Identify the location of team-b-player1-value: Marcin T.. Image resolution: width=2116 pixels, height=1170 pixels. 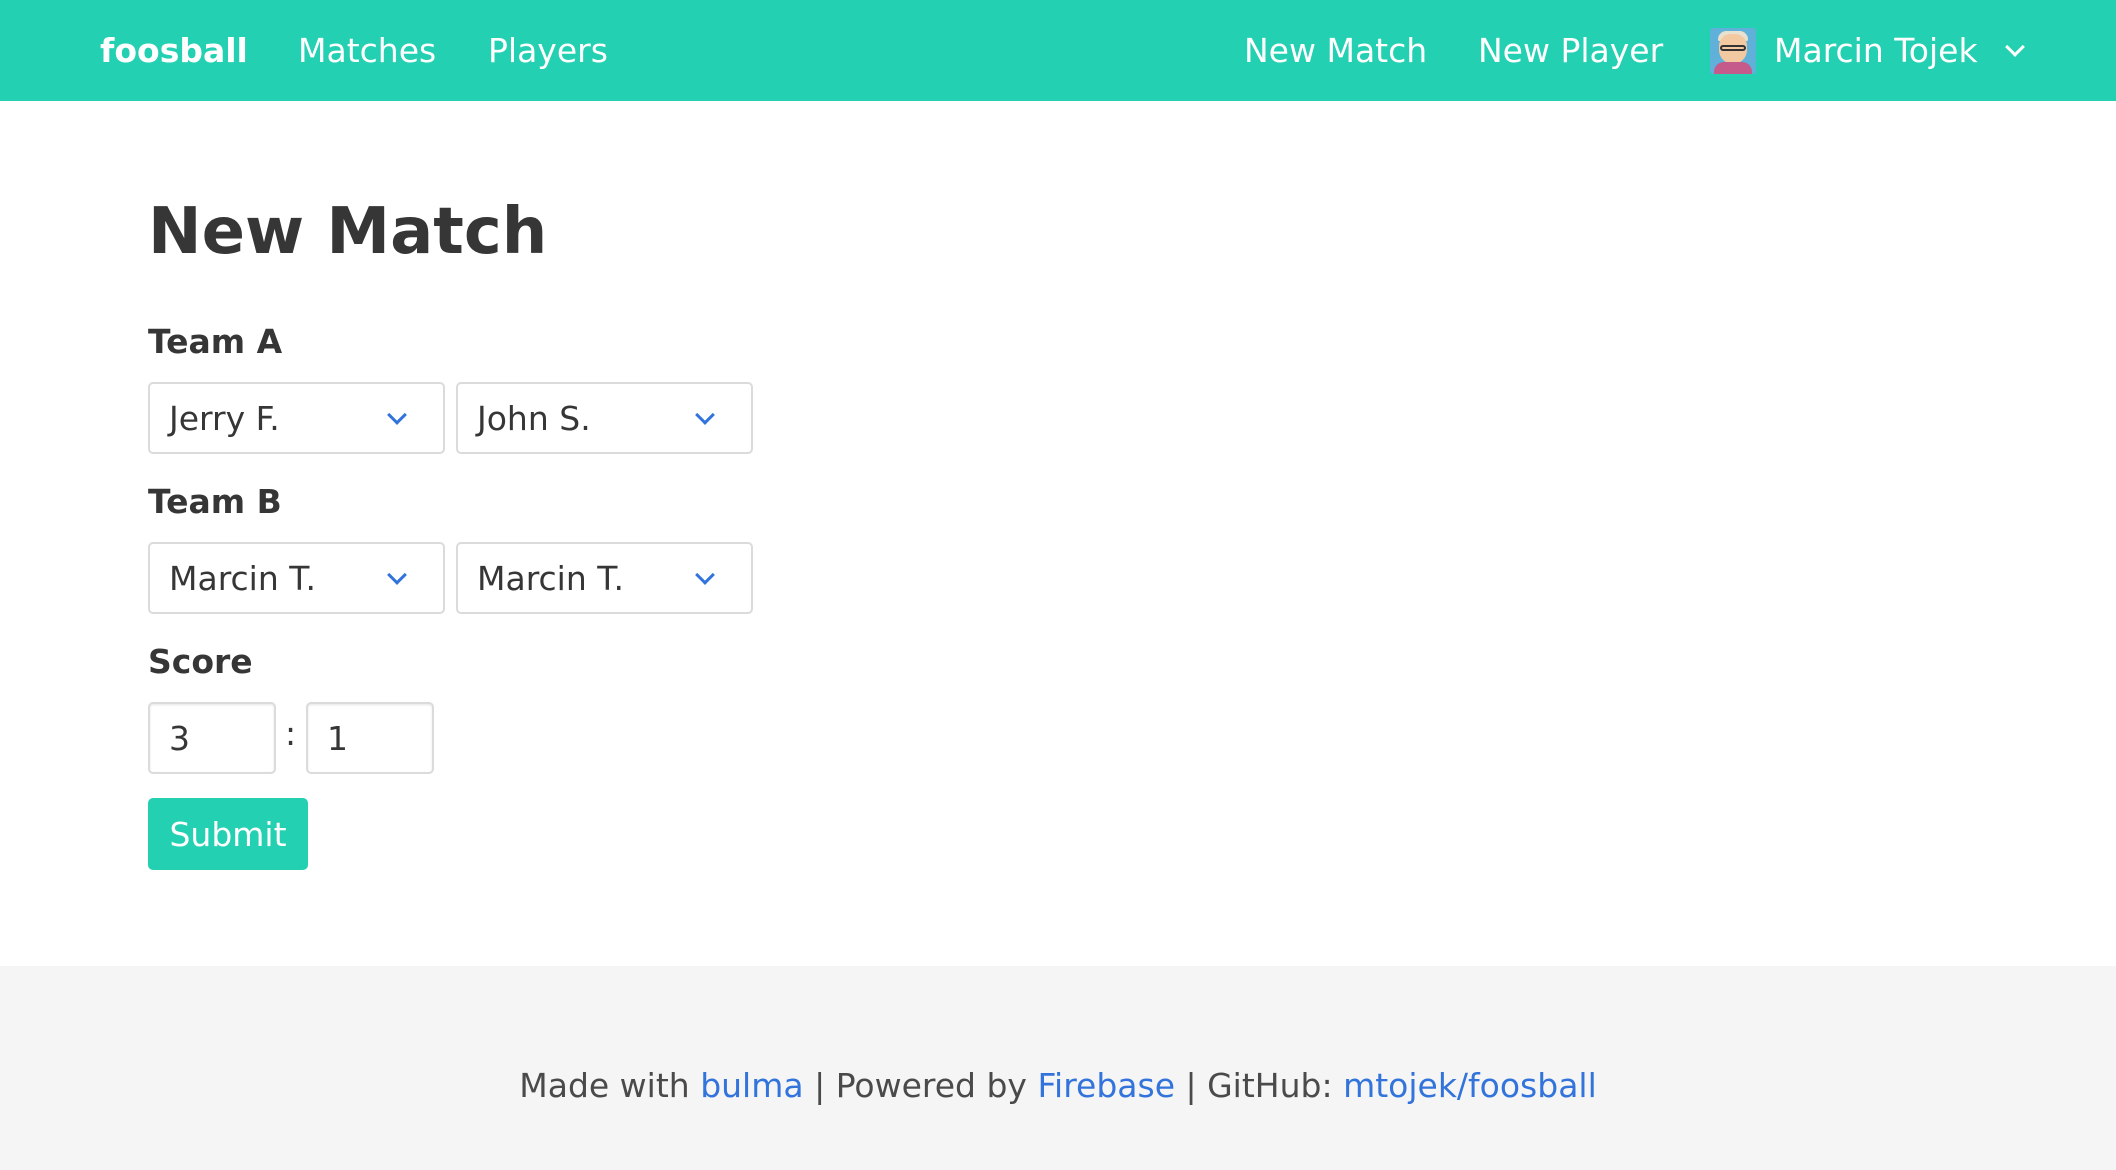
(242, 578).